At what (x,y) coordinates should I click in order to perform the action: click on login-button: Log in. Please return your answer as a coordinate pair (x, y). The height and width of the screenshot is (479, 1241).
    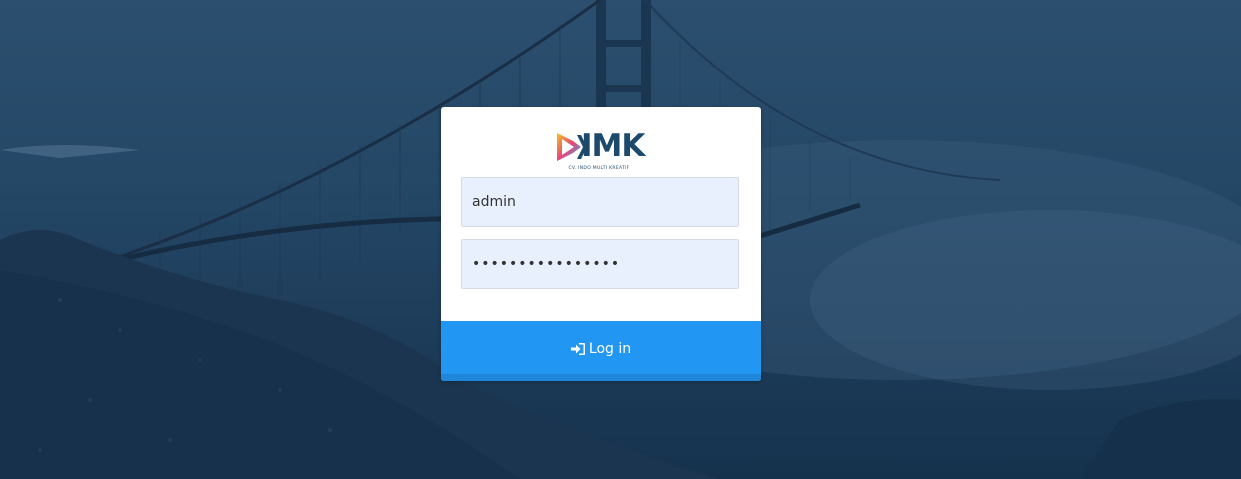
    Looking at the image, I should click on (601, 351).